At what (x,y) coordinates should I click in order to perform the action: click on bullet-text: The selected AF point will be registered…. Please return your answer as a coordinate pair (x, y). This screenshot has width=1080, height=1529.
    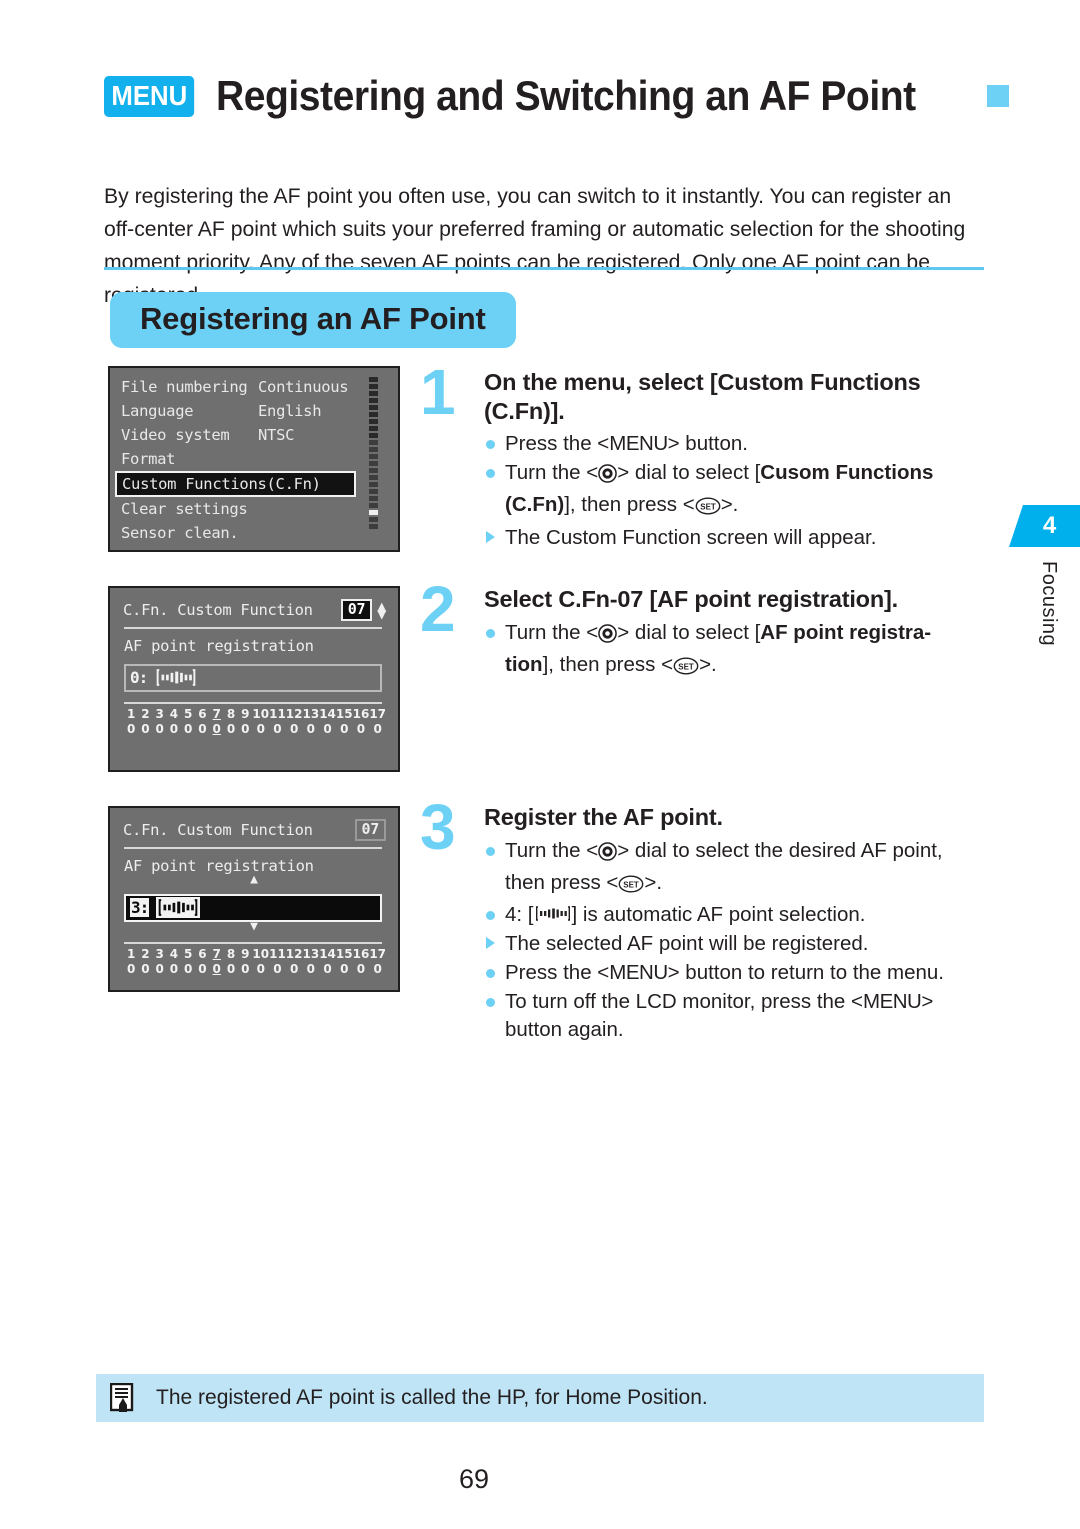
    Looking at the image, I should click on (687, 944).